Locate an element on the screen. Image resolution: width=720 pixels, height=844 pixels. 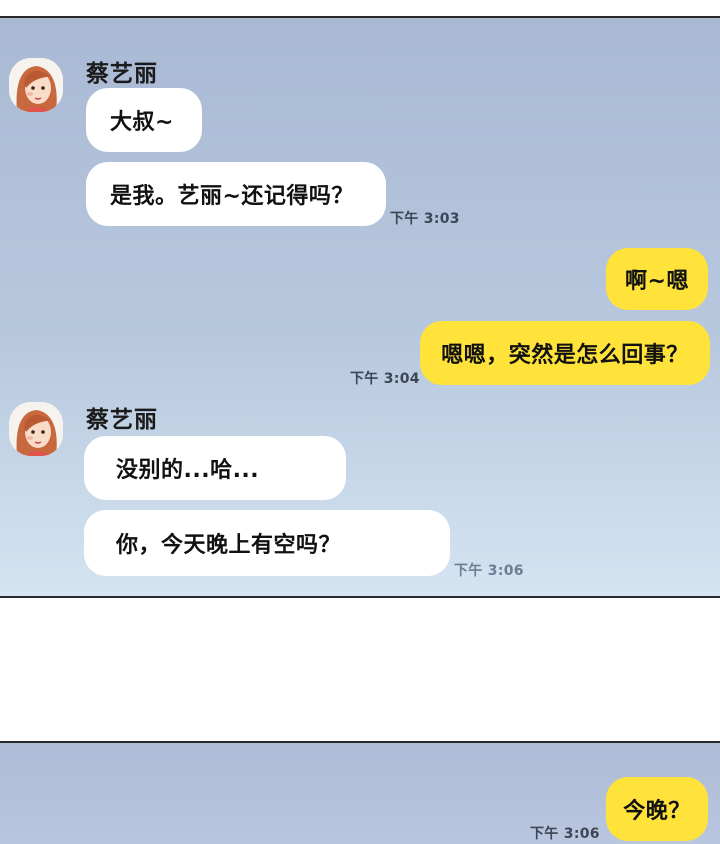
message-timestamp: 下午 3:04 is located at coordinates (385, 379).